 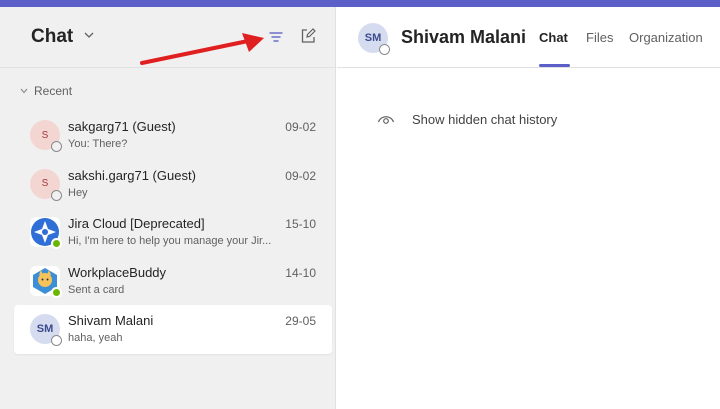 What do you see at coordinates (78, 192) in the screenshot?
I see `chat-preview: Hey` at bounding box center [78, 192].